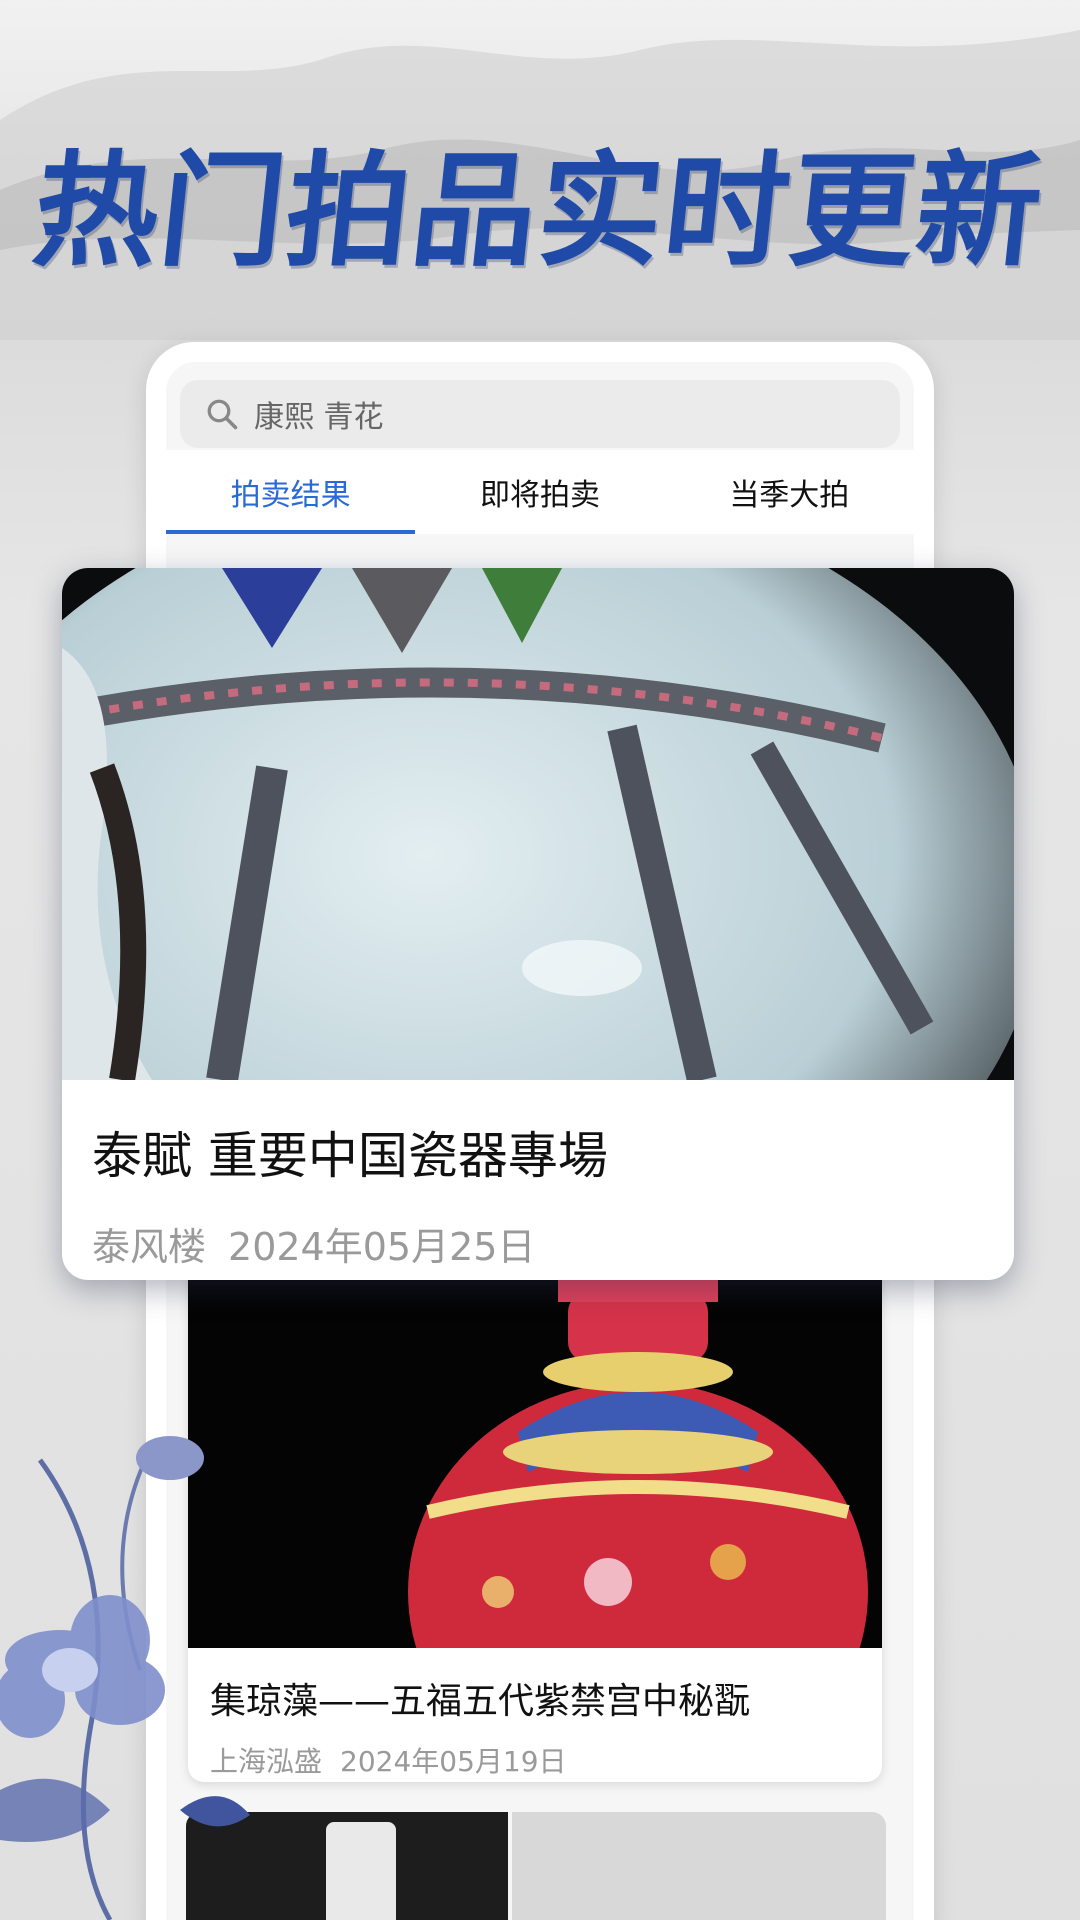 The height and width of the screenshot is (1920, 1080). What do you see at coordinates (319, 414) in the screenshot?
I see `search-input: 康熙 青花` at bounding box center [319, 414].